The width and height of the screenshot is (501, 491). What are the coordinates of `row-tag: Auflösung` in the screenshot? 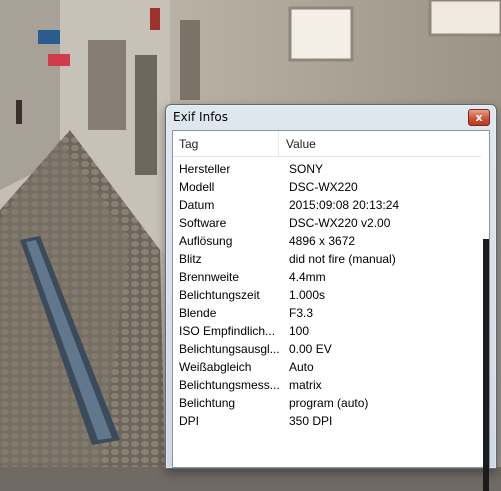 It's located at (206, 241).